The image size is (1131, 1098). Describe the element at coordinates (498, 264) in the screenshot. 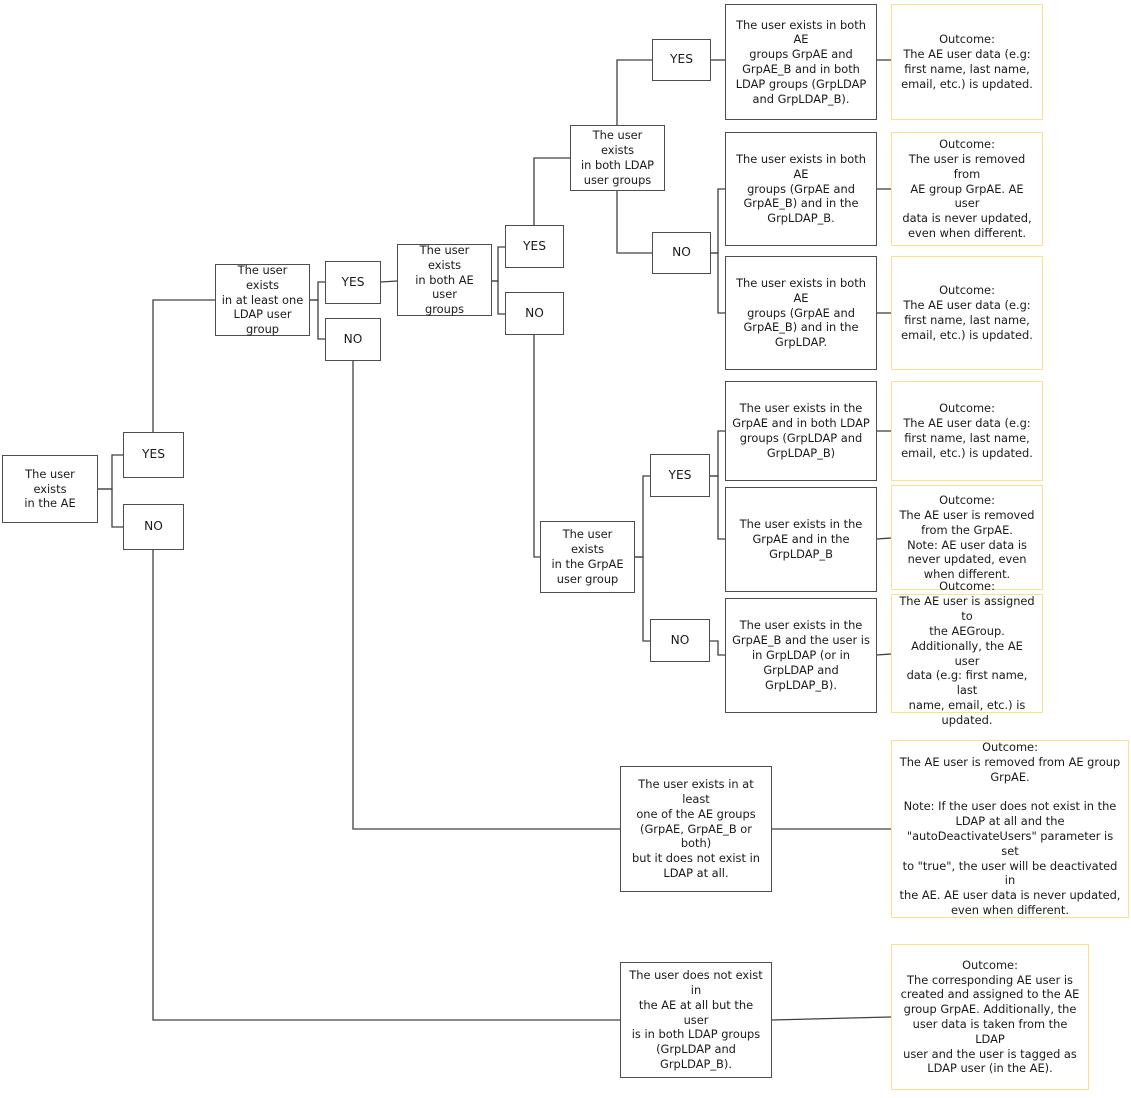

I see `connector-bothae-to-yes` at that location.